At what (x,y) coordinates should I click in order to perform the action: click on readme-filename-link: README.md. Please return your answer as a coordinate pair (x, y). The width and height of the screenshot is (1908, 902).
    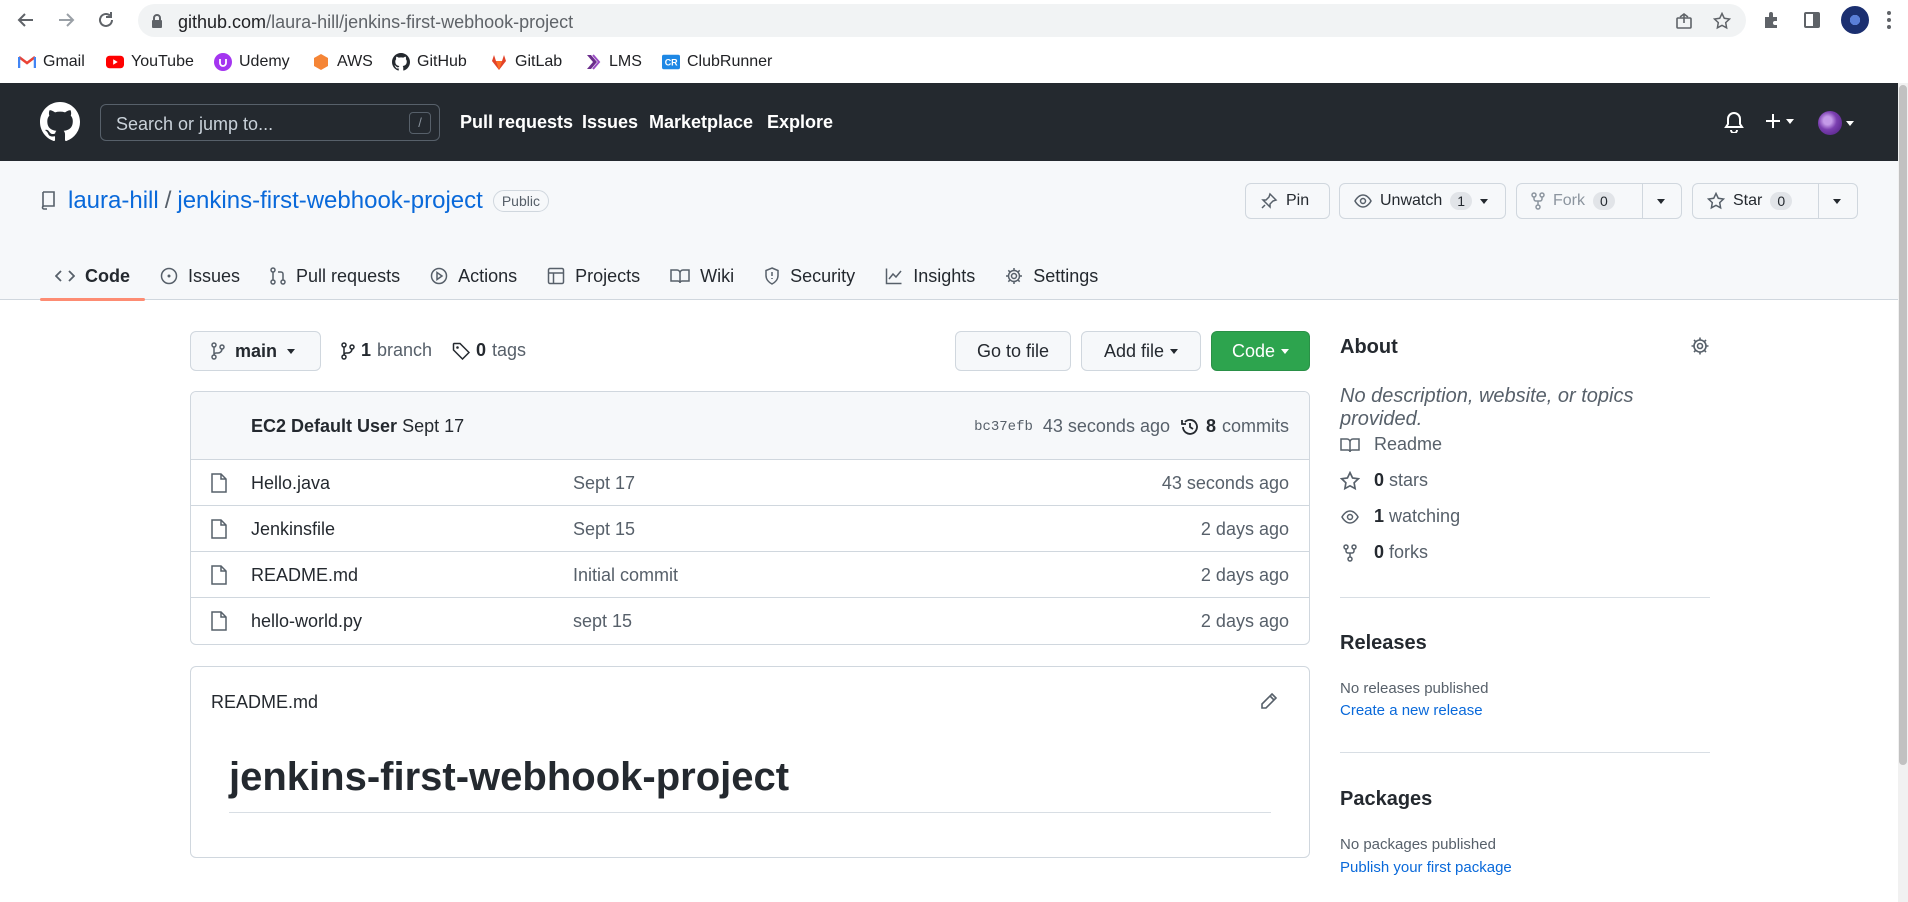
    Looking at the image, I should click on (264, 702).